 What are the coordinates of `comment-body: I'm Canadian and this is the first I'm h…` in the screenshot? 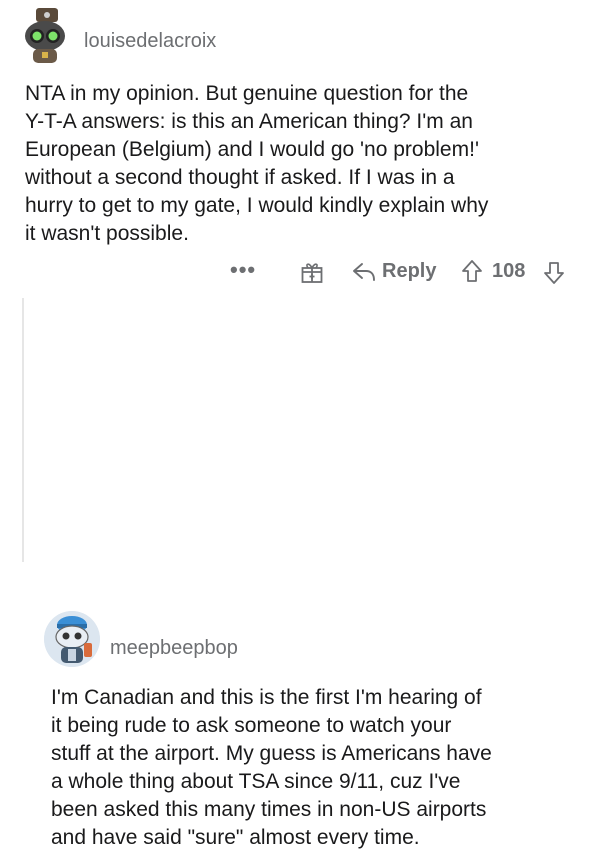 It's located at (271, 767).